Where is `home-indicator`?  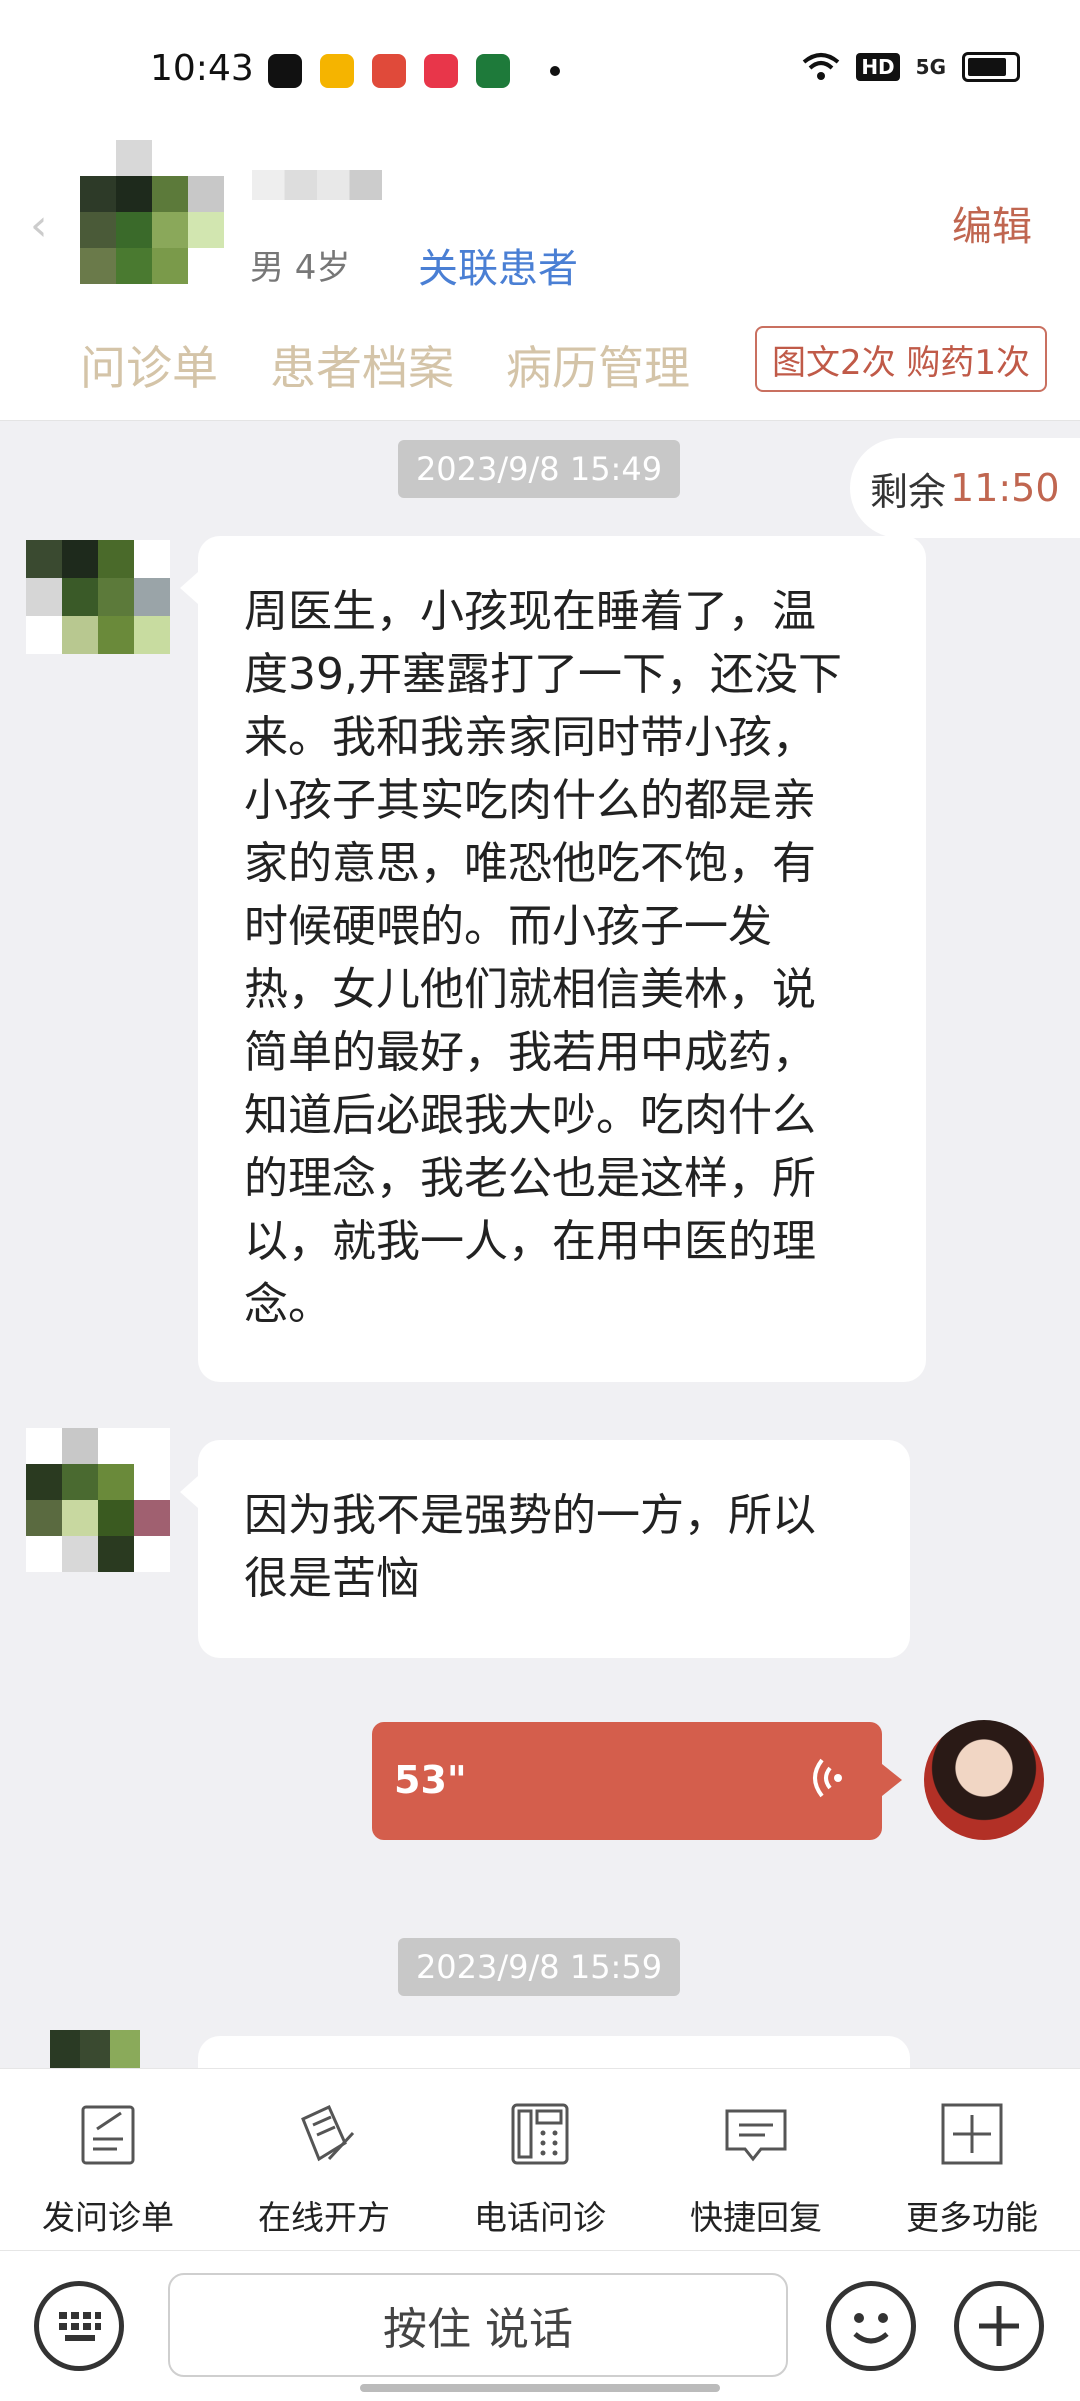 home-indicator is located at coordinates (540, 2388).